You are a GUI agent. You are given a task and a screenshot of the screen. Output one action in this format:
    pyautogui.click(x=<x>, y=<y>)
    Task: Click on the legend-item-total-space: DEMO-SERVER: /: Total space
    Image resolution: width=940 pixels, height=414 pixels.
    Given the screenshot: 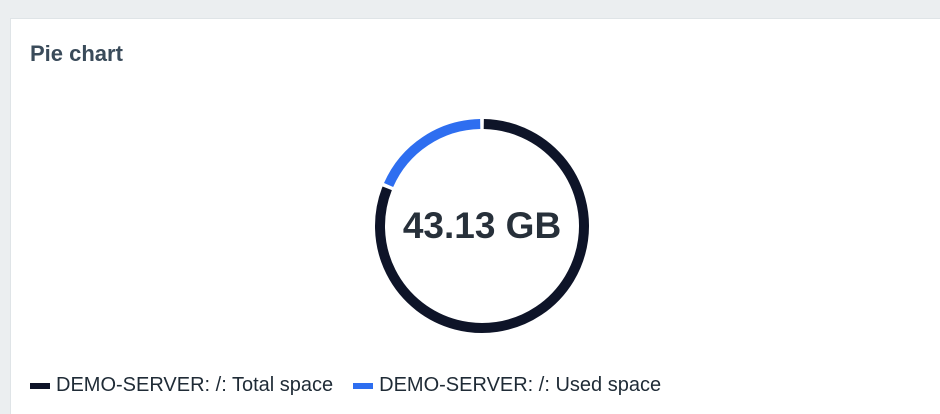 What is the action you would take?
    pyautogui.click(x=181, y=385)
    